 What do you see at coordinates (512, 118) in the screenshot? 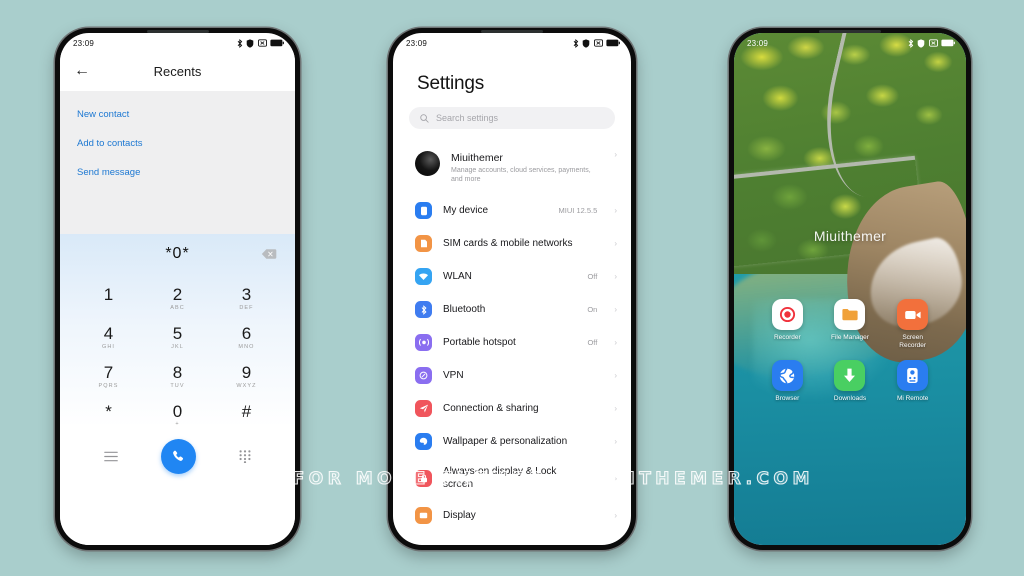
I see `search-input: Search settings` at bounding box center [512, 118].